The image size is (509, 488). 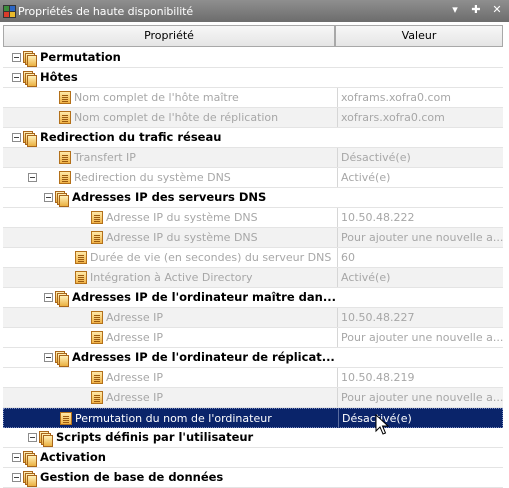 I want to click on property-row: Redirection du système DNS Activé(e), so click(x=253, y=178).